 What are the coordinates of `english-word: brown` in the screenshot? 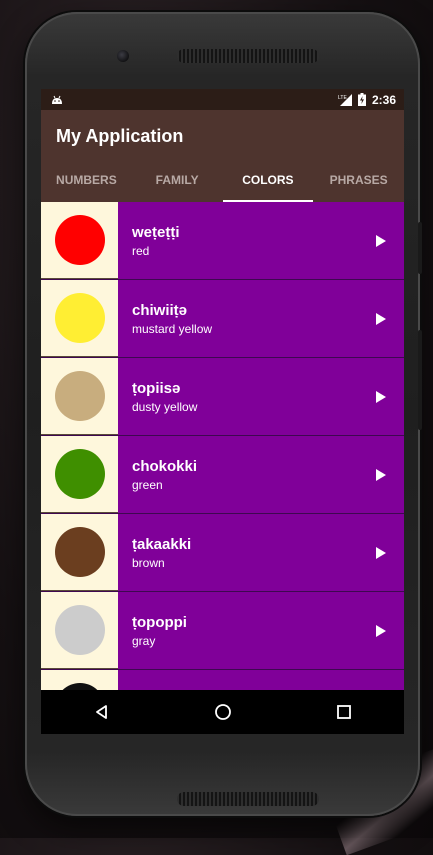 It's located at (148, 562).